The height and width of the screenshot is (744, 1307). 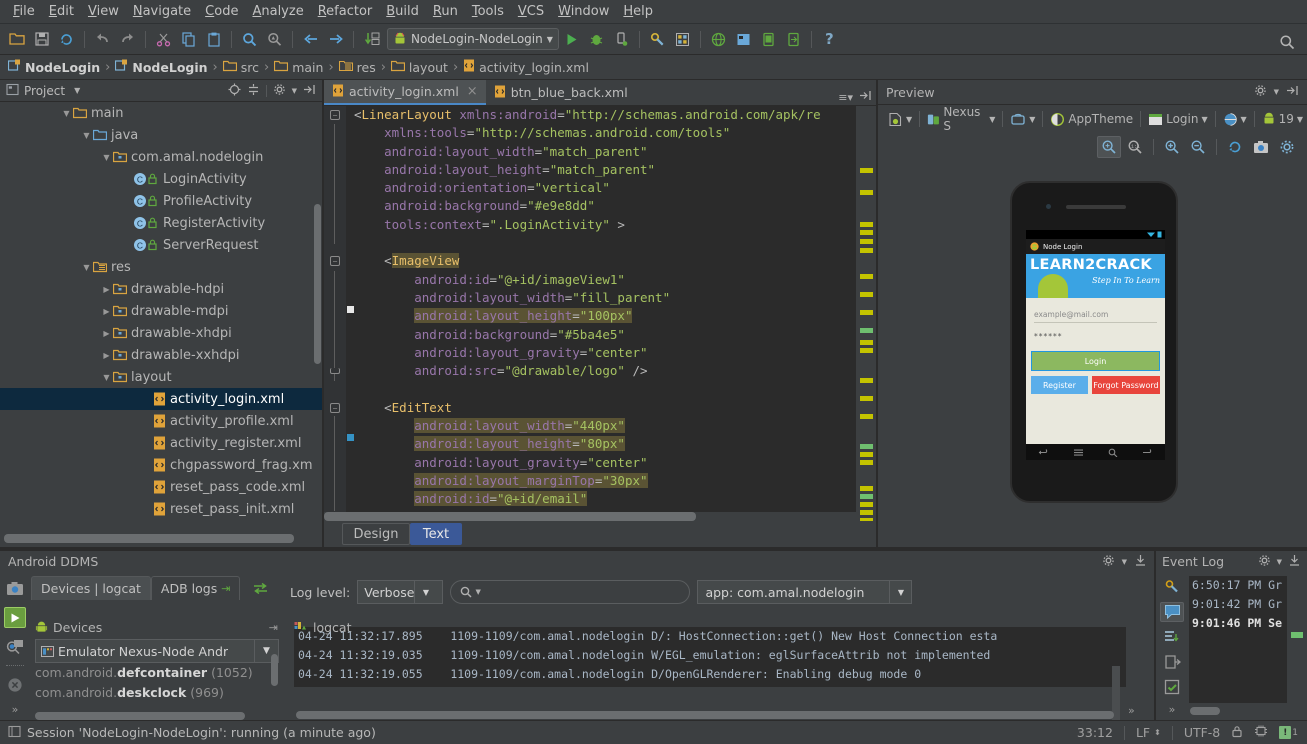 I want to click on locate-file-icon, so click(x=234, y=91).